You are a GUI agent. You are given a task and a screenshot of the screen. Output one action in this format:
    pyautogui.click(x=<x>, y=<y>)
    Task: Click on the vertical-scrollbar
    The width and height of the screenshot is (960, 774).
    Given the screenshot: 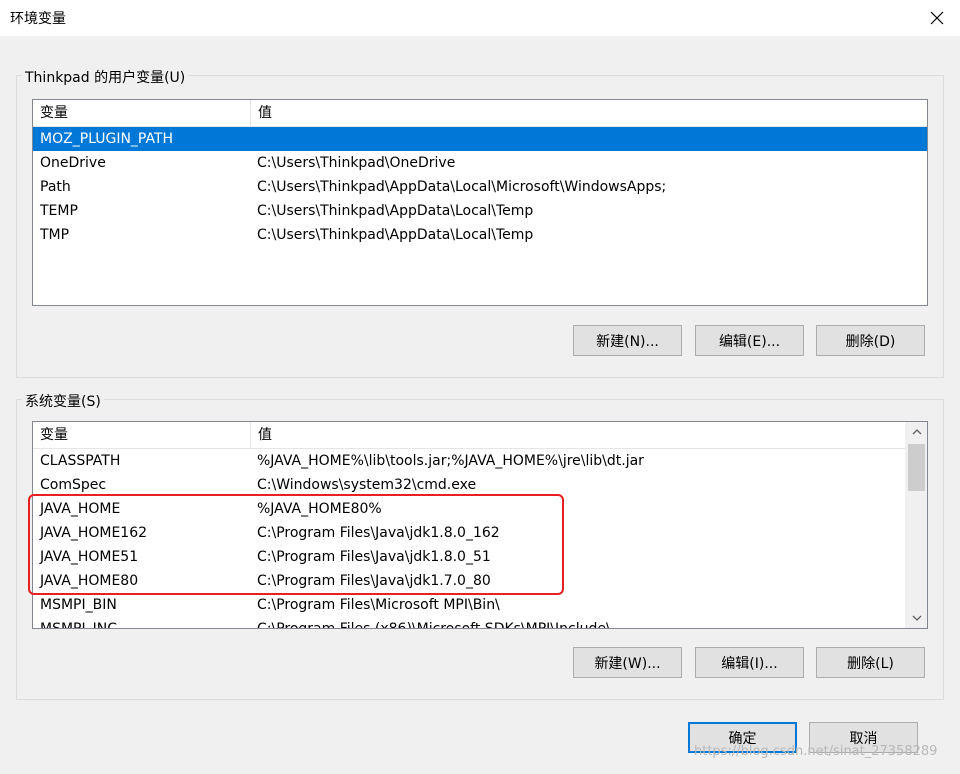 What is the action you would take?
    pyautogui.click(x=916, y=525)
    